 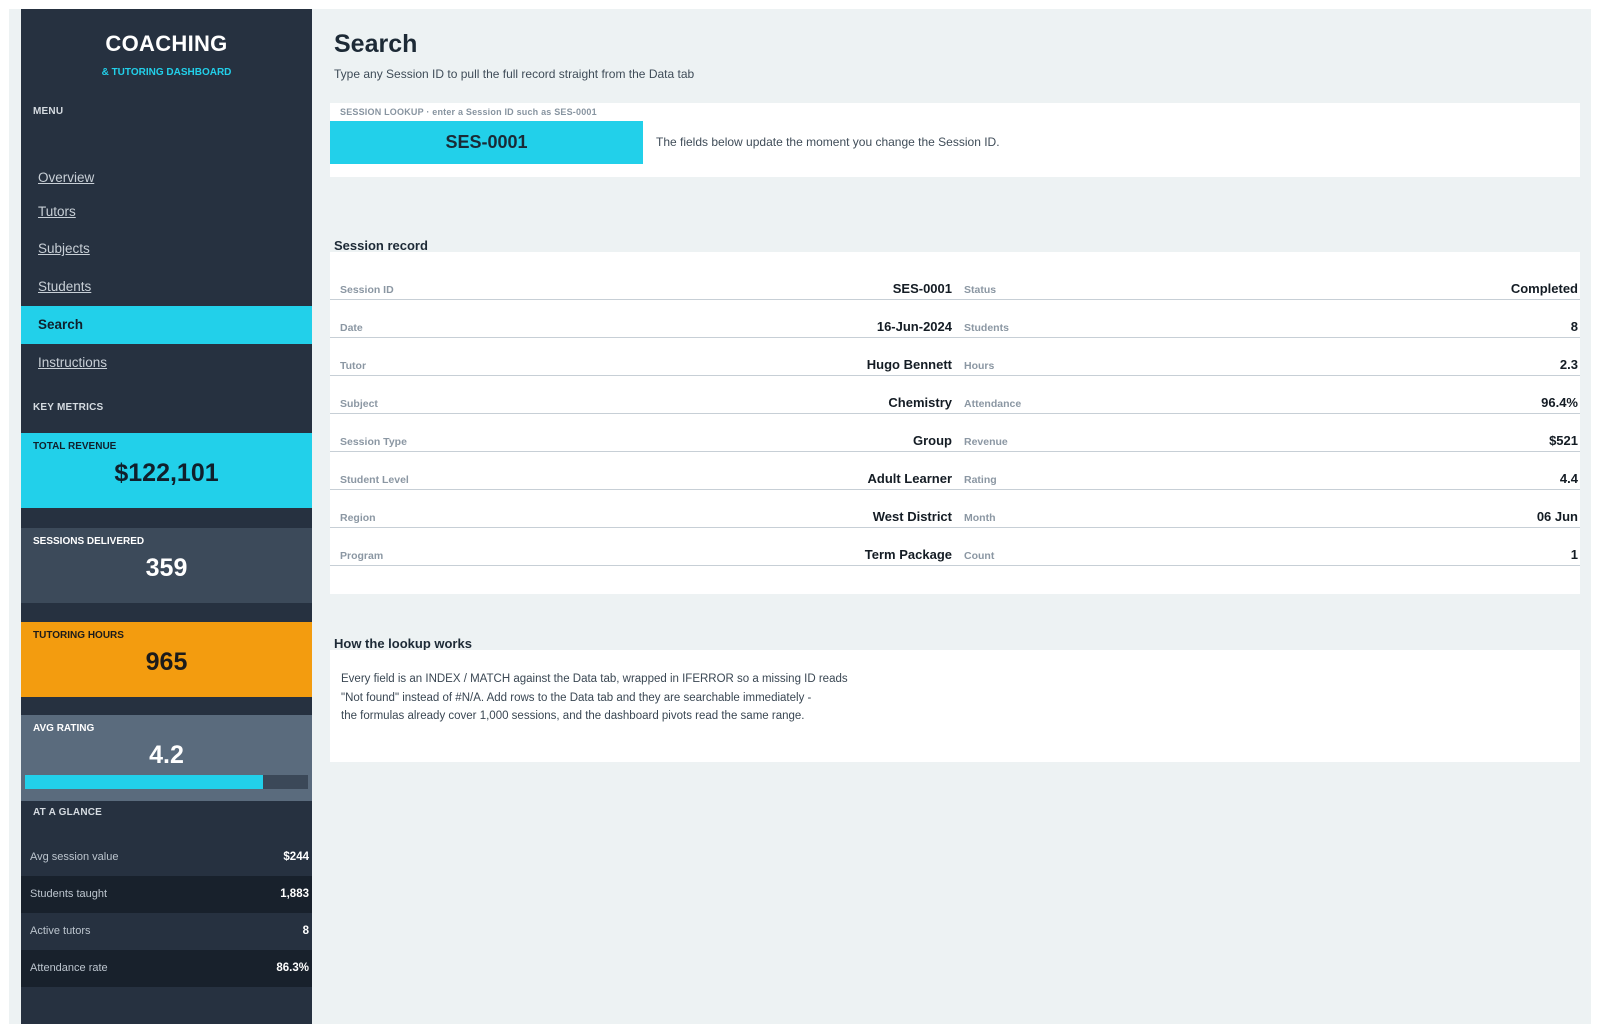 I want to click on metric-value: 359, so click(x=166, y=568).